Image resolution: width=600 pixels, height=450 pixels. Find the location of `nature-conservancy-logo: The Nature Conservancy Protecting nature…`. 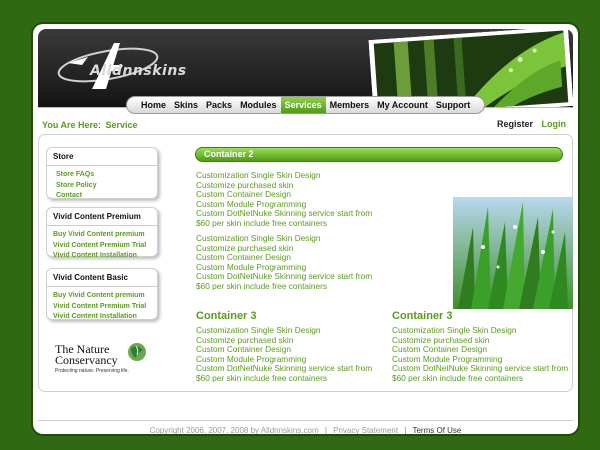

nature-conservancy-logo: The Nature Conservancy Protecting nature… is located at coordinates (105, 362).